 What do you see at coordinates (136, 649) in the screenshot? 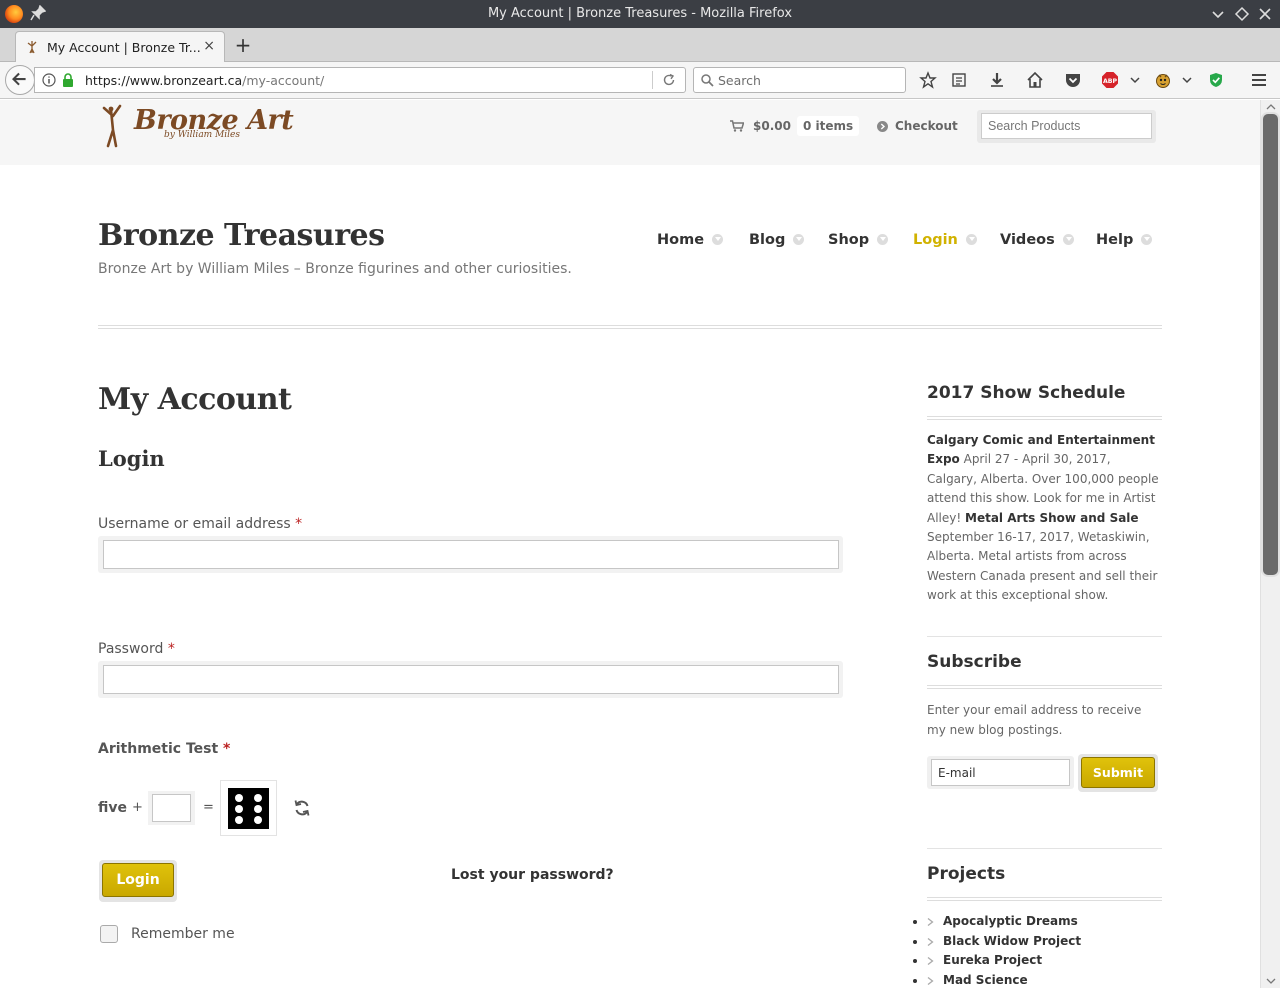
I see `password-label: Password *` at bounding box center [136, 649].